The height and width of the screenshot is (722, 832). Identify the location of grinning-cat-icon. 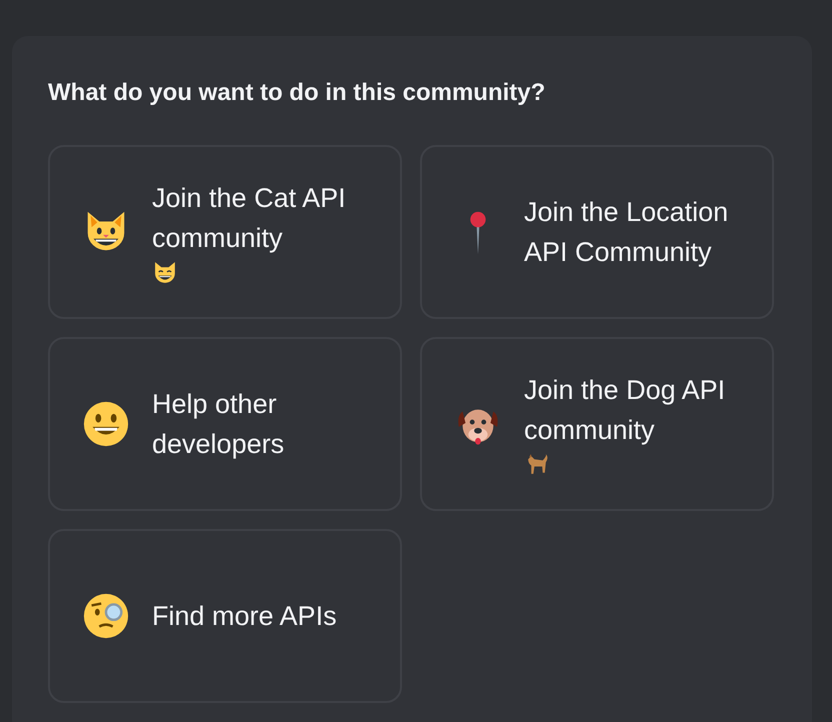
(165, 273).